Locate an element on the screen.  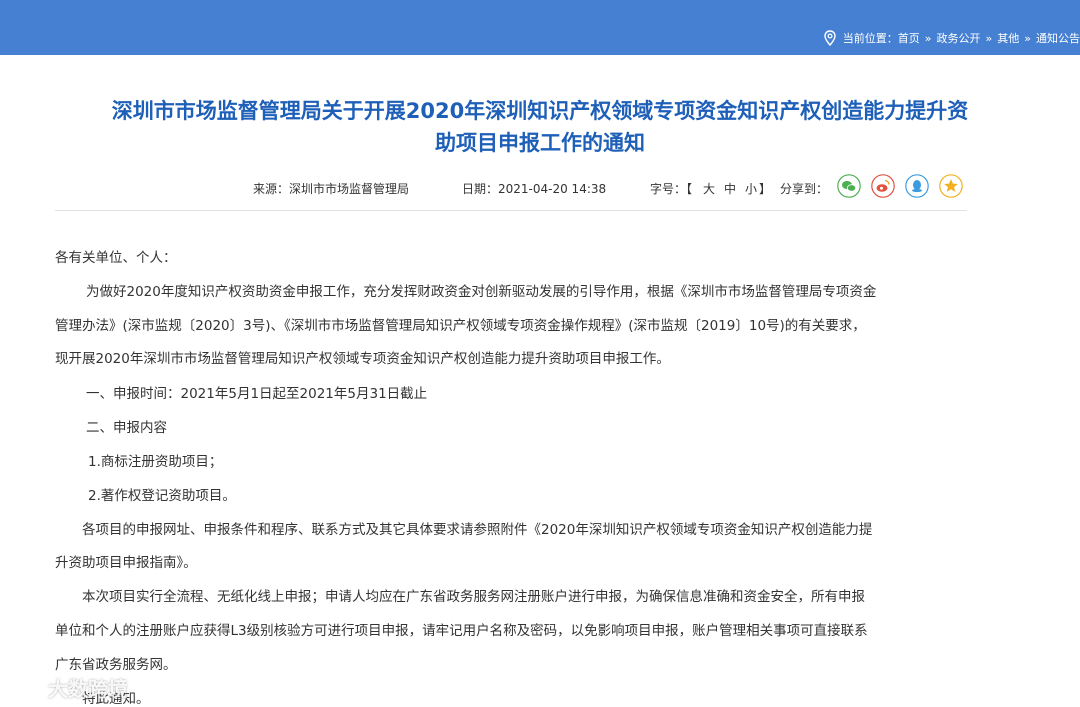
paragraph-line: 升资助项目申报指南》。 is located at coordinates (126, 563).